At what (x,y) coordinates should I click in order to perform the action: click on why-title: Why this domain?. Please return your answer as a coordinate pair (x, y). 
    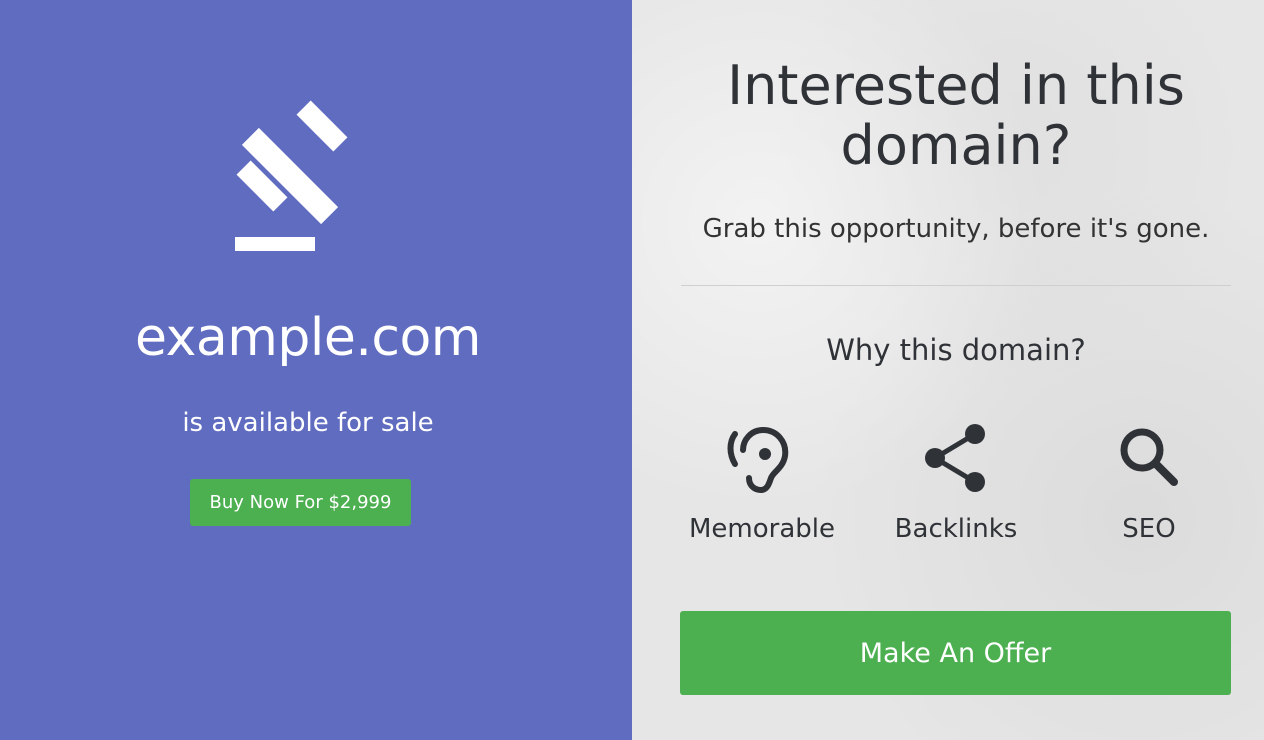
    Looking at the image, I should click on (956, 350).